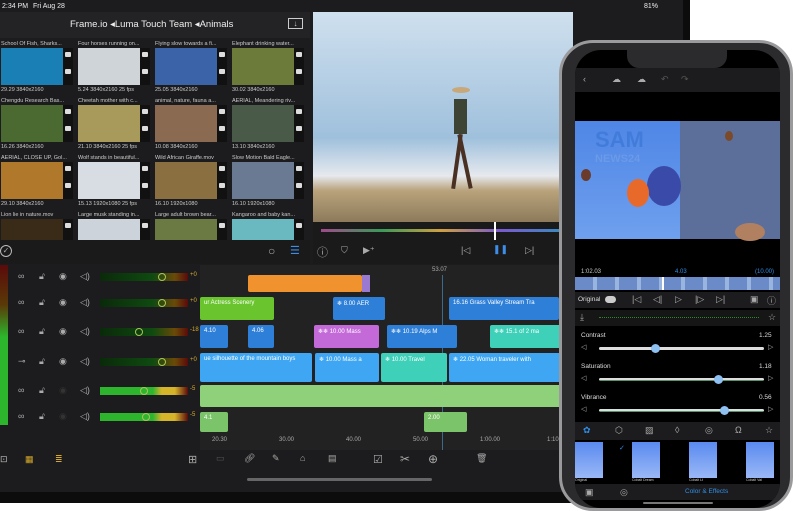 The height and width of the screenshot is (511, 799). Describe the element at coordinates (359, 308) in the screenshot. I see `timeline-clip: ❄ 8.00 AER` at that location.